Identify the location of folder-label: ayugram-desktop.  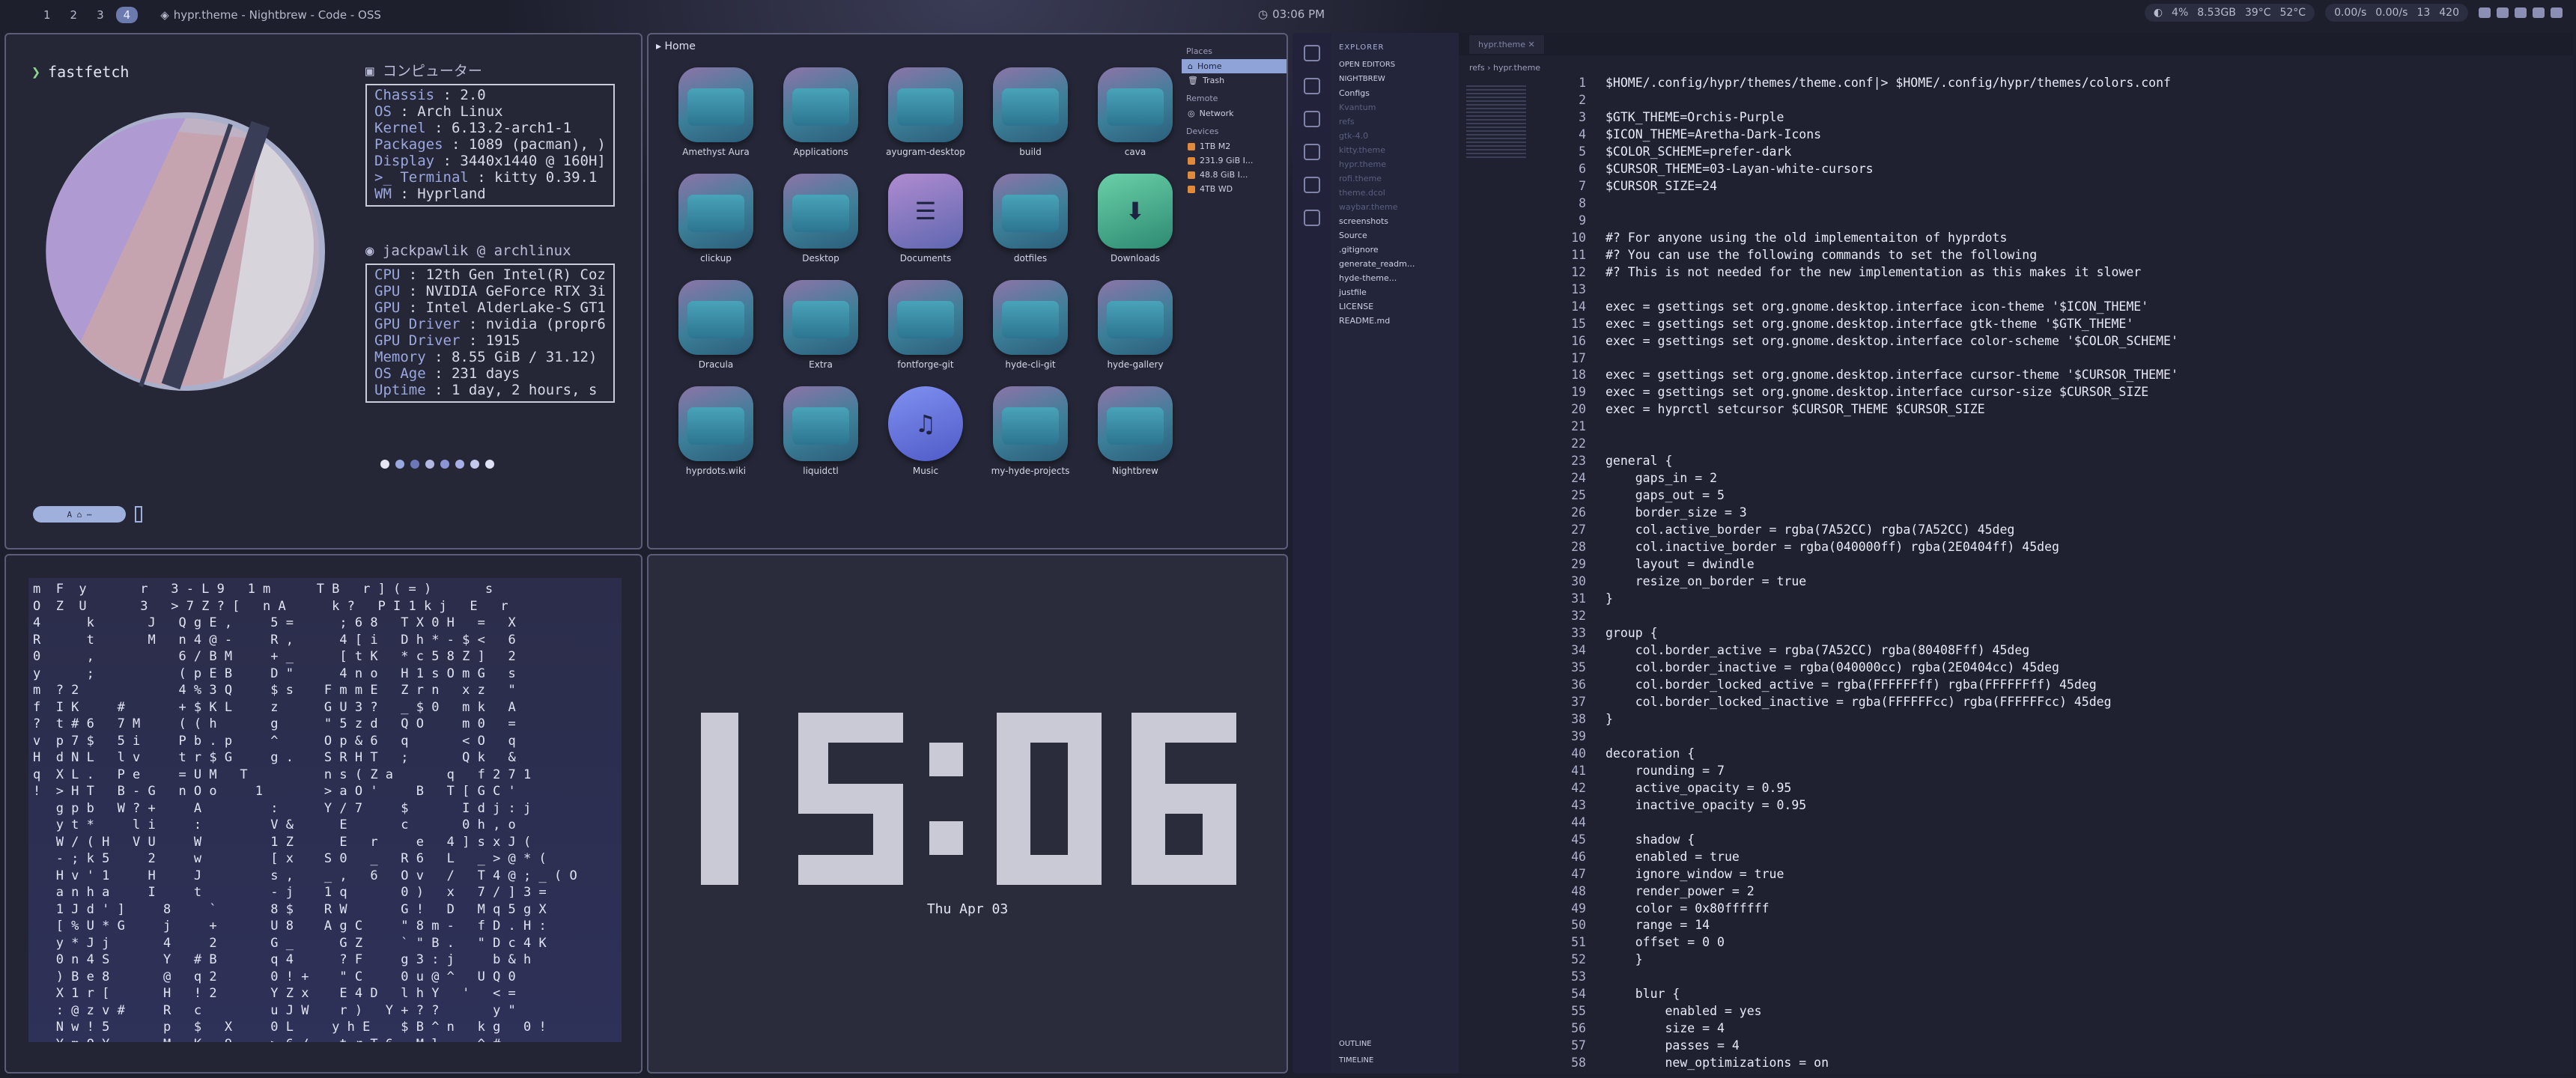
(925, 152).